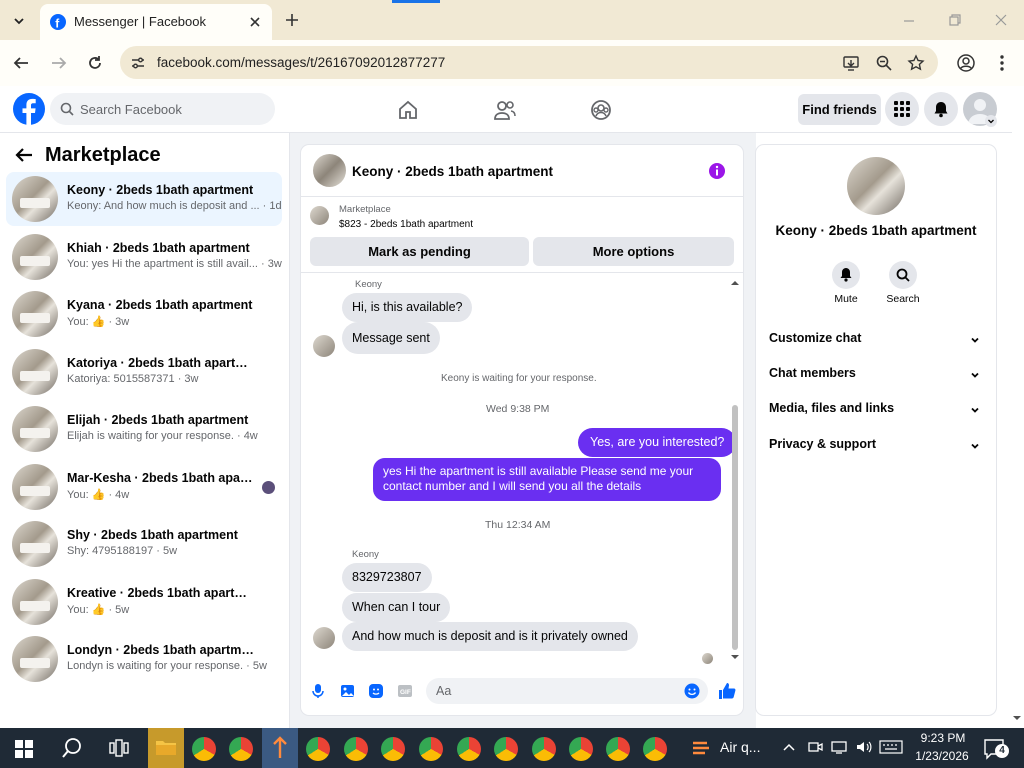 This screenshot has height=768, width=1024. What do you see at coordinates (903, 275) in the screenshot?
I see `search-conversation-button` at bounding box center [903, 275].